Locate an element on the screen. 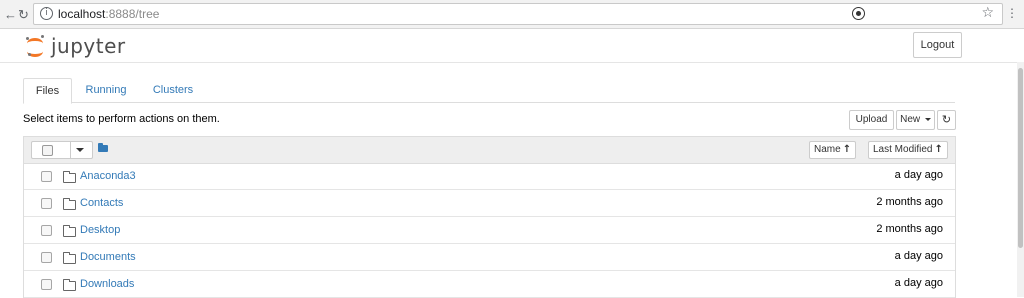 This screenshot has height=298, width=1024. list-item: Downloads a day ago is located at coordinates (489, 284).